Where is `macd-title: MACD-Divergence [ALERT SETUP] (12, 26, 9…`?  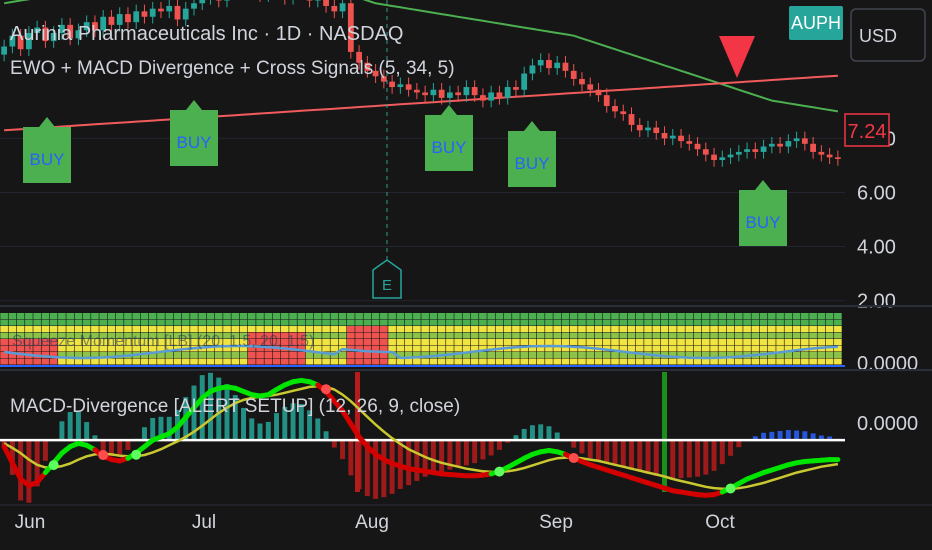 macd-title: MACD-Divergence [ALERT SETUP] (12, 26, 9… is located at coordinates (235, 406).